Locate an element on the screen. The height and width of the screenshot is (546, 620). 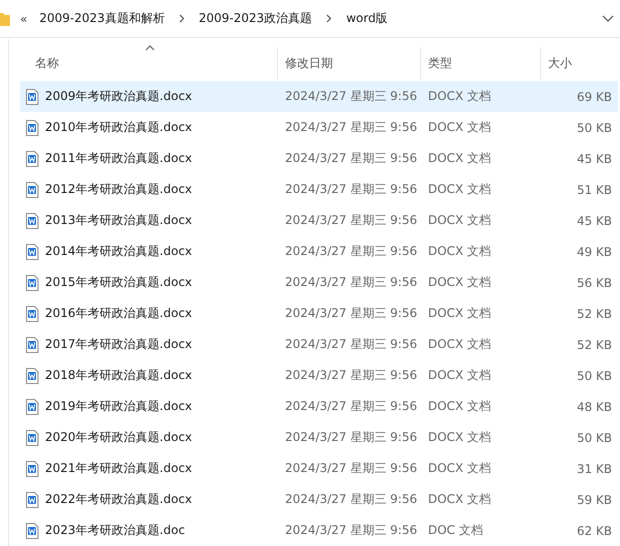
file-size: 59 KB is located at coordinates (594, 499).